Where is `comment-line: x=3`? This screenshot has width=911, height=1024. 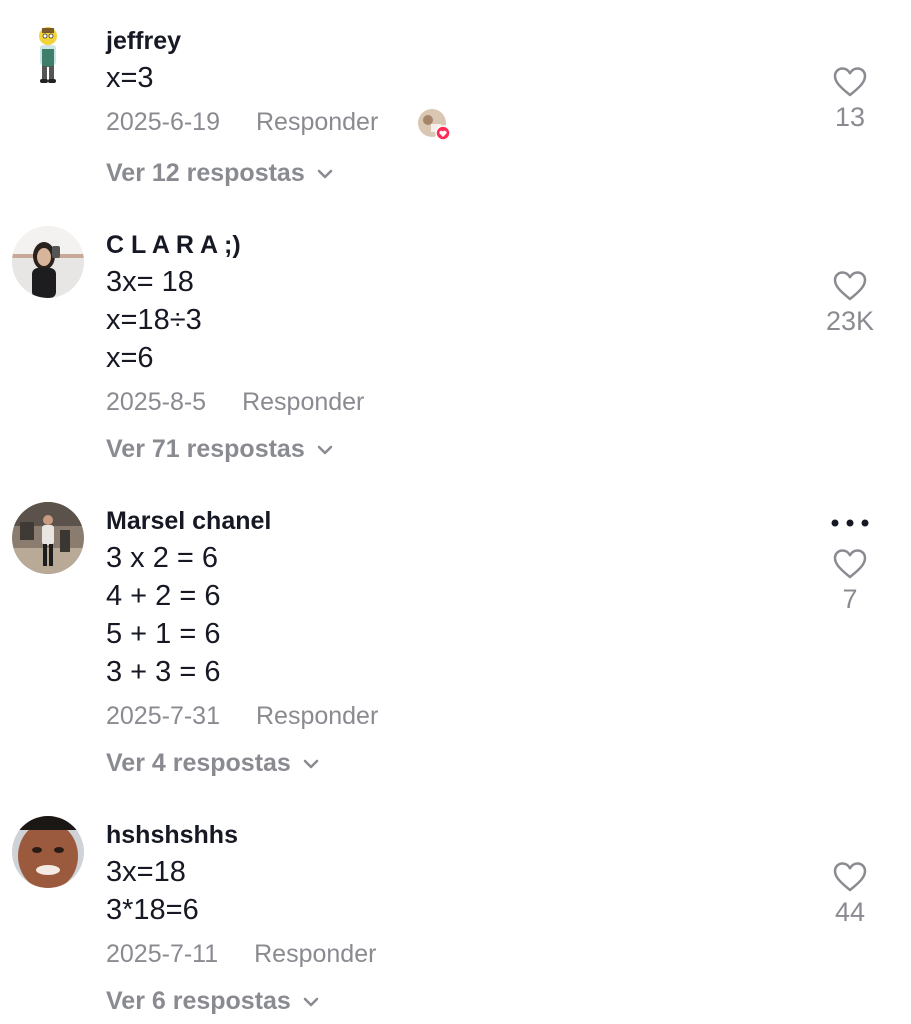 comment-line: x=3 is located at coordinates (130, 78).